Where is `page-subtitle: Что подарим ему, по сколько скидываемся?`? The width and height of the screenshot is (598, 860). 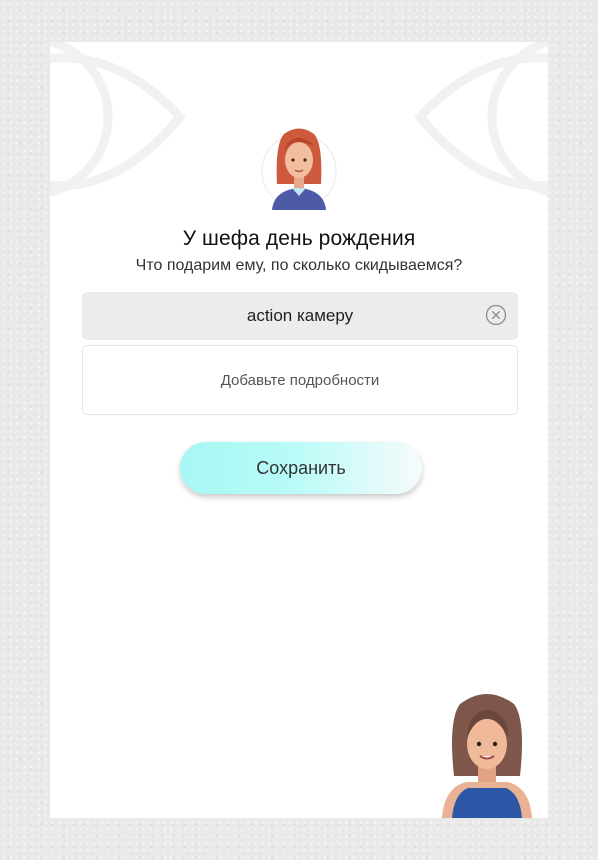 page-subtitle: Что подарим ему, по сколько скидываемся? is located at coordinates (299, 265).